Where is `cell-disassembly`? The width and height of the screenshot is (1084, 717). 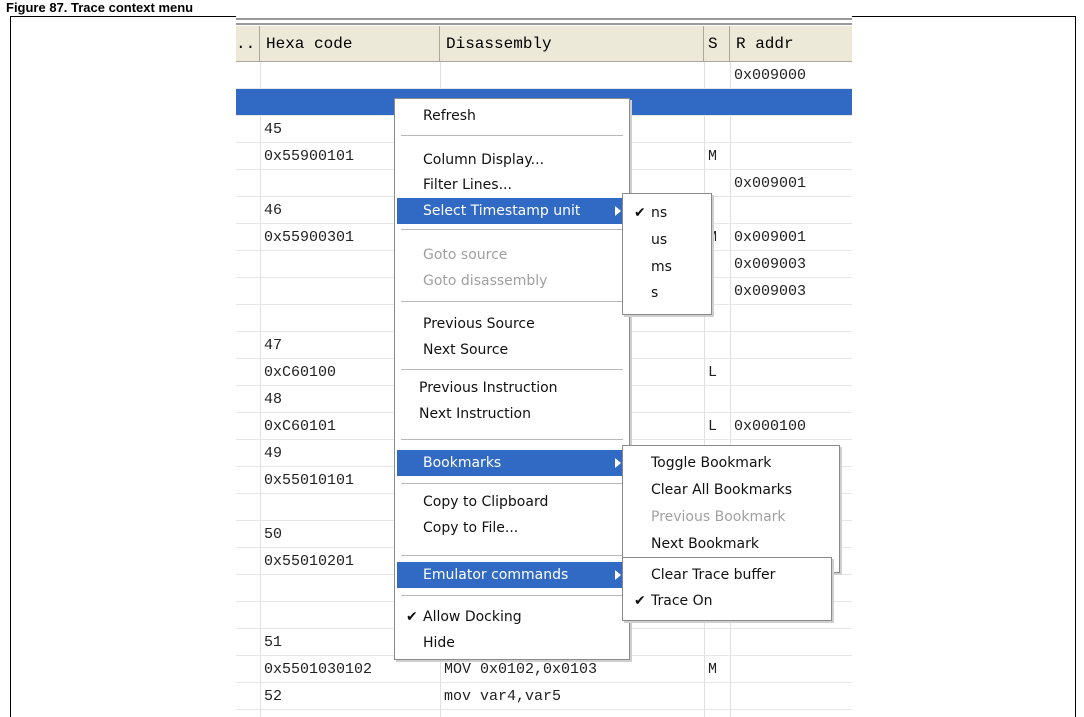
cell-disassembly is located at coordinates (572, 75).